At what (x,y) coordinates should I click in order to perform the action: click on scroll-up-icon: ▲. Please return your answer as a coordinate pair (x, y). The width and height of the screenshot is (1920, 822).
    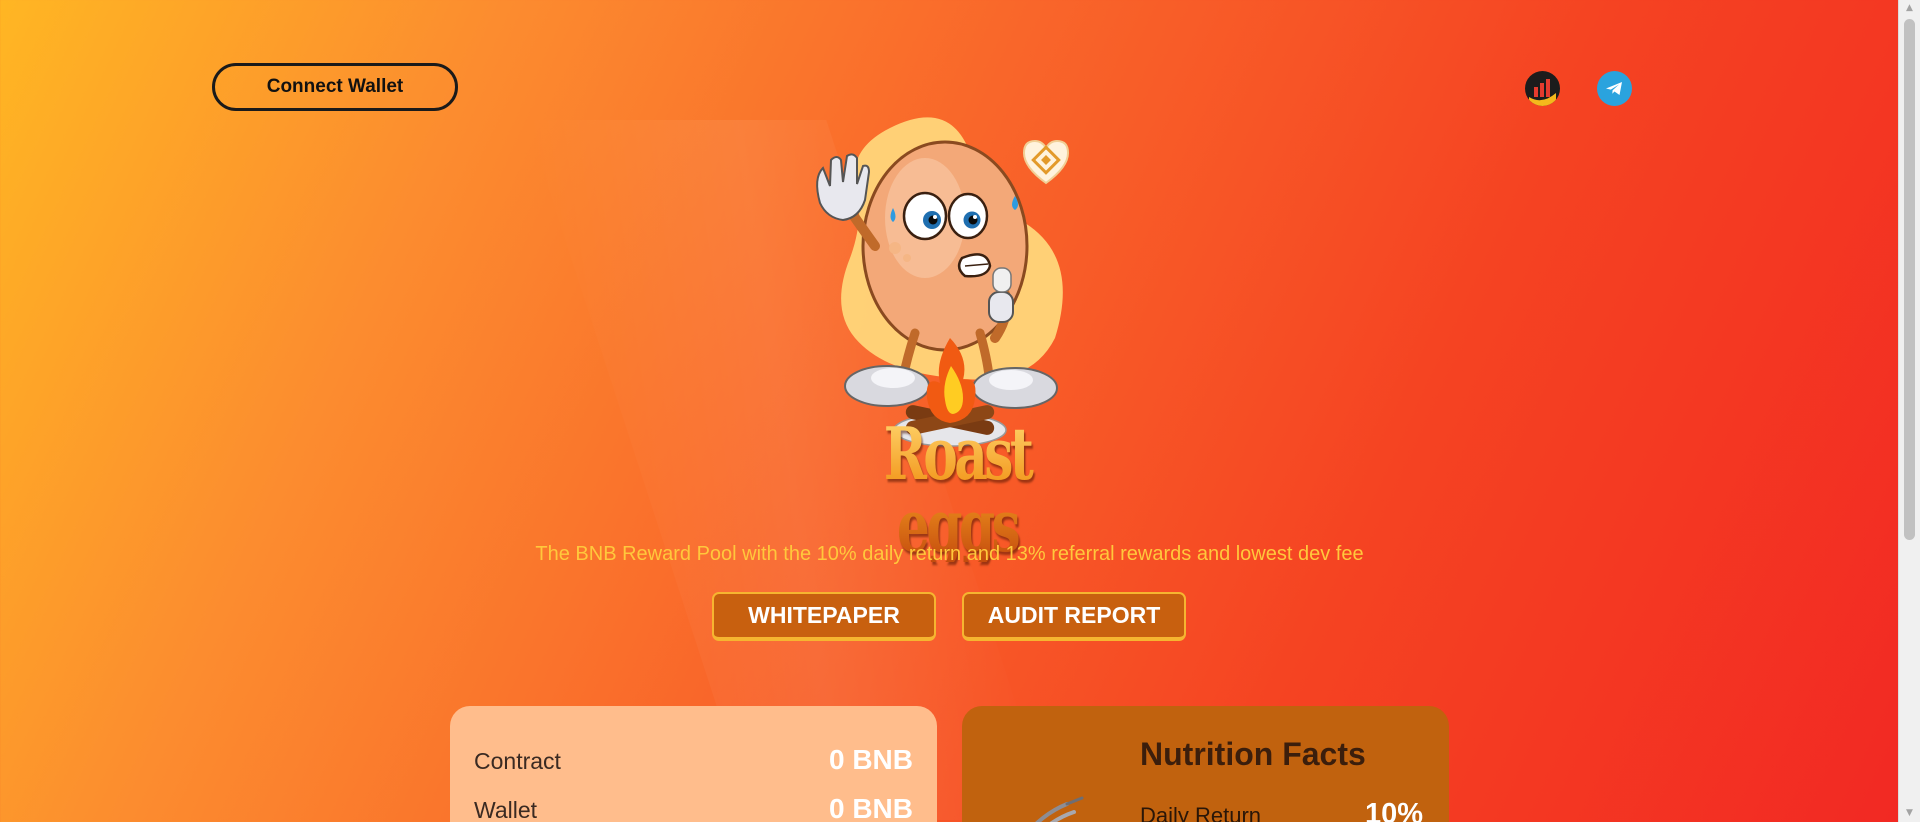
    Looking at the image, I should click on (1909, 8).